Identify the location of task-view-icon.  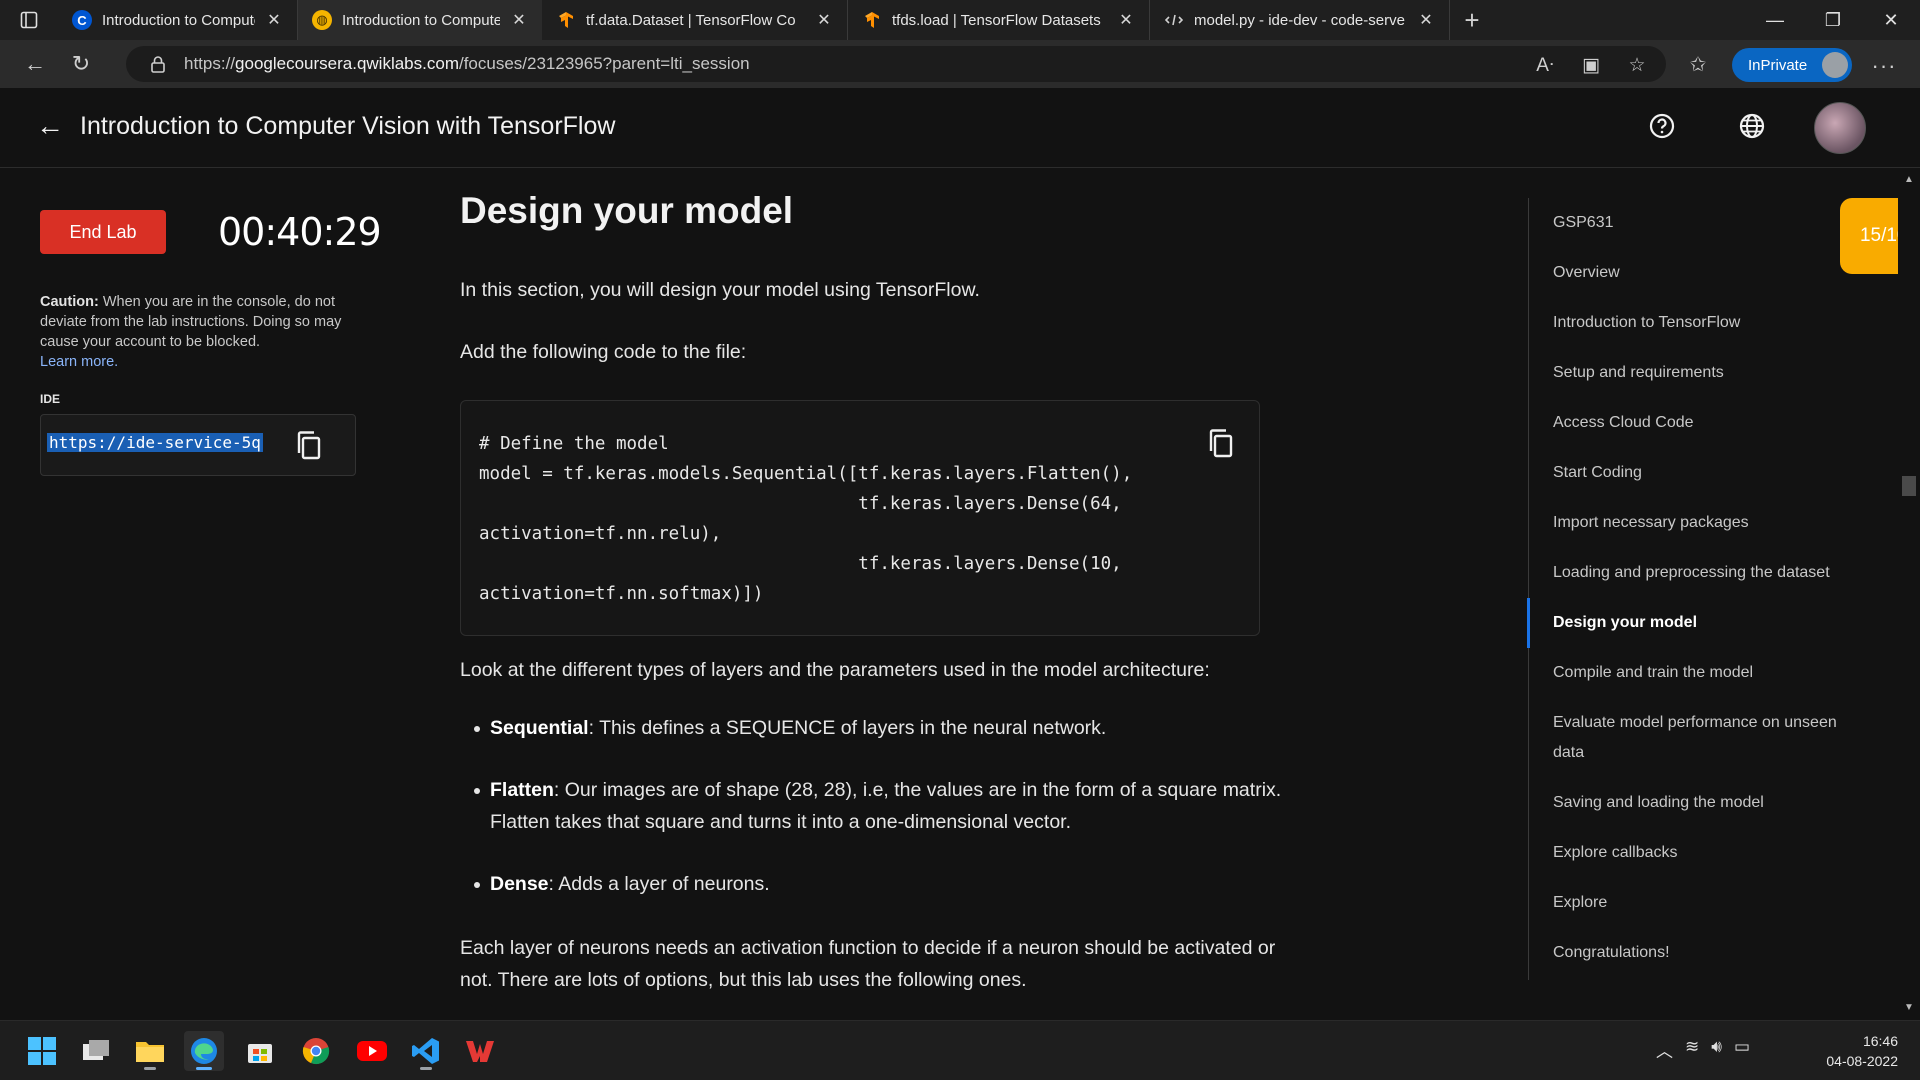
(96, 1051).